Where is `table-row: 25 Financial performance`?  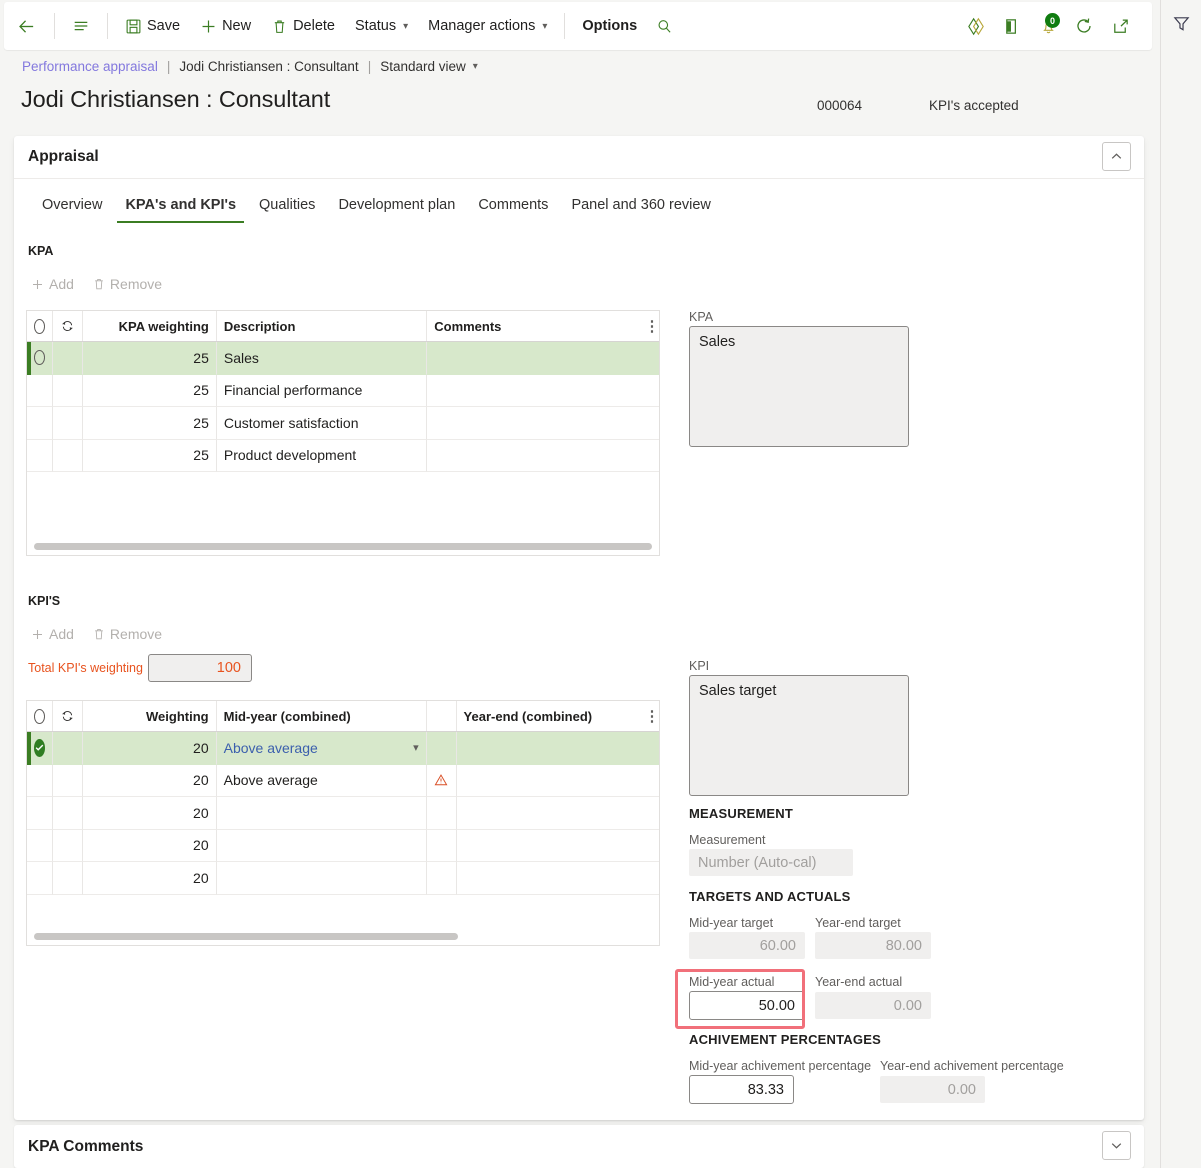
table-row: 25 Financial performance is located at coordinates (343, 390).